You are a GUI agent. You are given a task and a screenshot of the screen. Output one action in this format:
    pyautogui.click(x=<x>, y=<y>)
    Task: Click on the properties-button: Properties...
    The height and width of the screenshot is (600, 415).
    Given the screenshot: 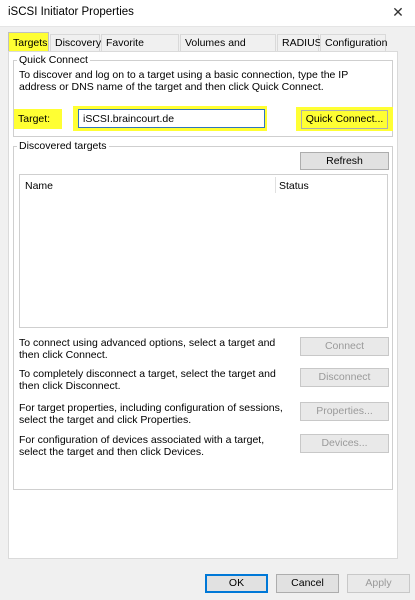 What is the action you would take?
    pyautogui.click(x=344, y=411)
    